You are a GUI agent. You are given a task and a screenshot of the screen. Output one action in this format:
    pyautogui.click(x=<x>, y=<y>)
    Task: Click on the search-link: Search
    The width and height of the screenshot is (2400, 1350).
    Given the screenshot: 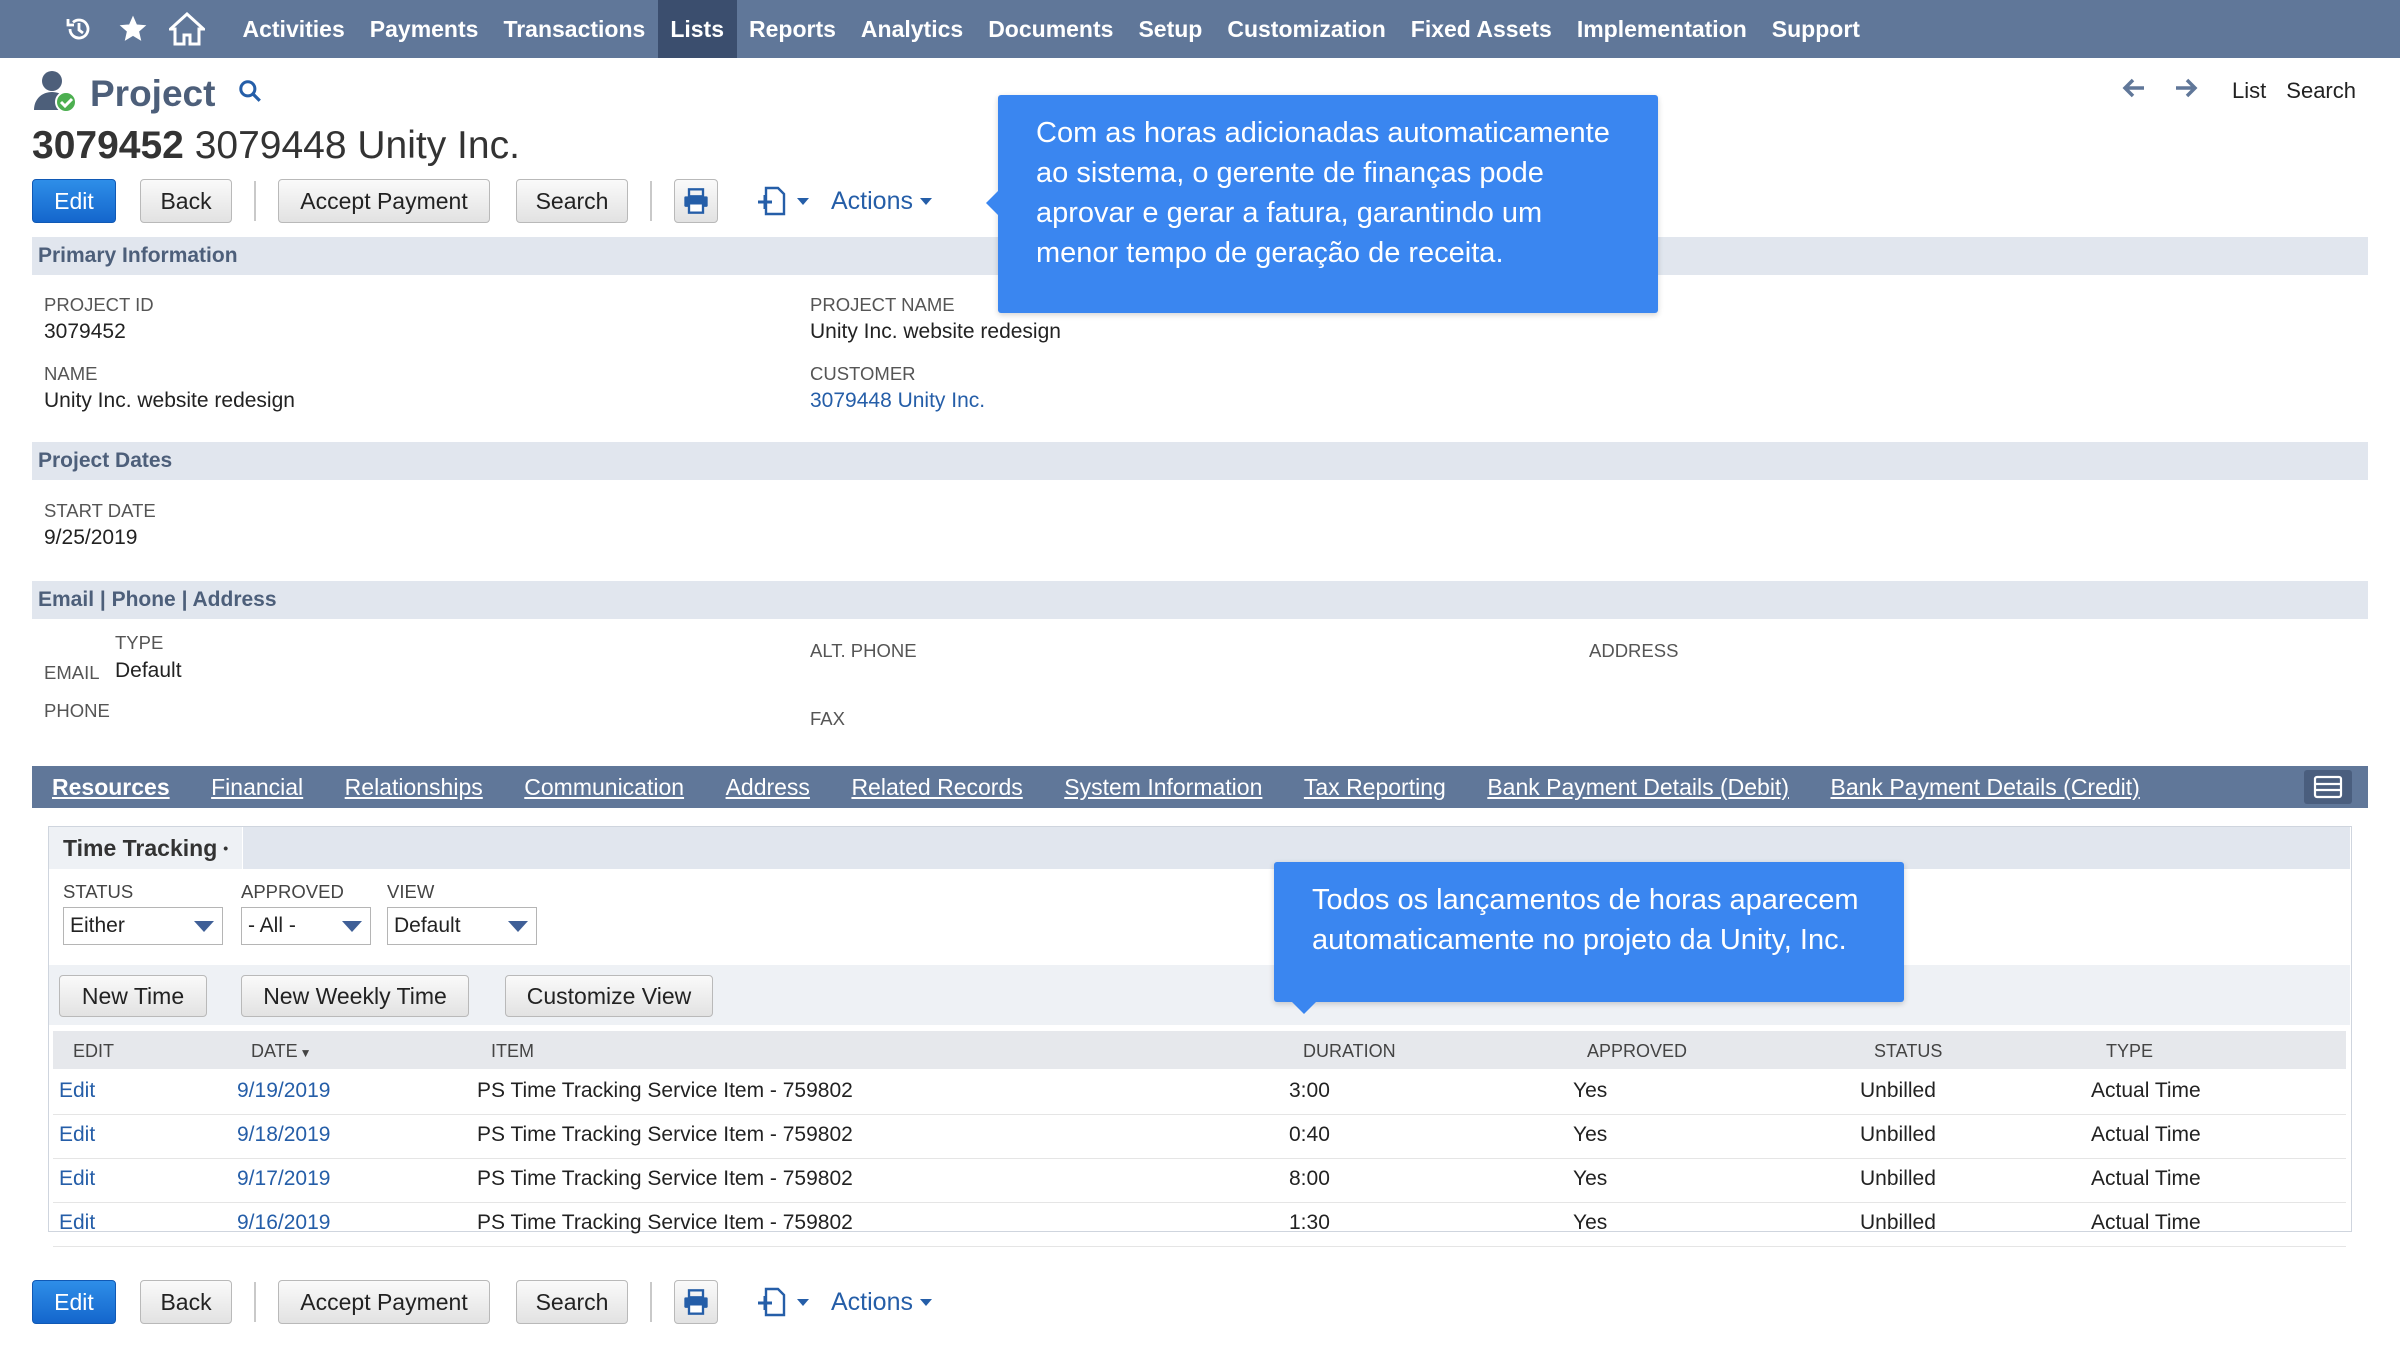 What is the action you would take?
    pyautogui.click(x=2321, y=91)
    